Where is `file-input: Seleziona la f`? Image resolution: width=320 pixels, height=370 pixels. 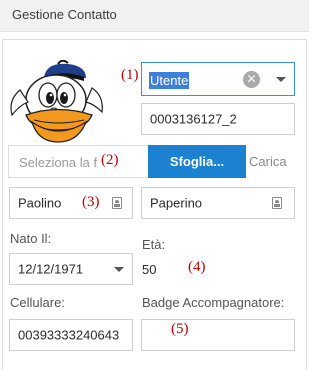 file-input: Seleziona la f is located at coordinates (78, 161).